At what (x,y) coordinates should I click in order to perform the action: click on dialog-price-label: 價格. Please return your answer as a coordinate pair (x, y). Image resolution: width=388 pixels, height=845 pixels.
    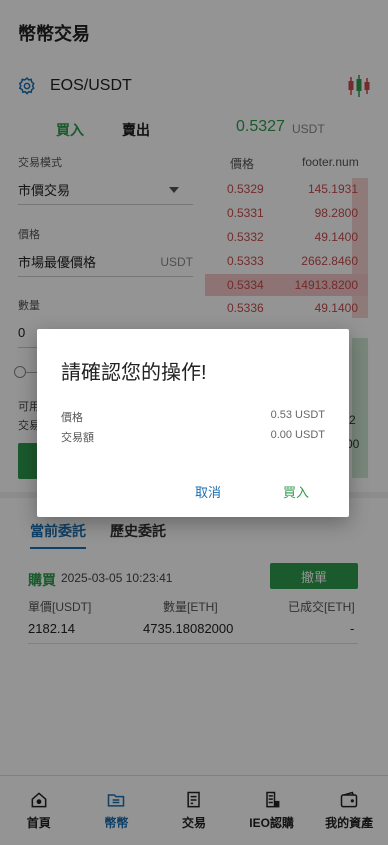
    Looking at the image, I should click on (72, 418).